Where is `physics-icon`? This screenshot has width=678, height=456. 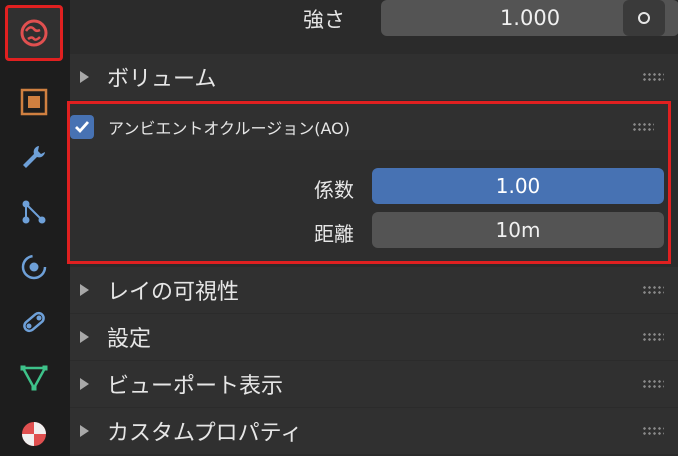
physics-icon is located at coordinates (34, 267).